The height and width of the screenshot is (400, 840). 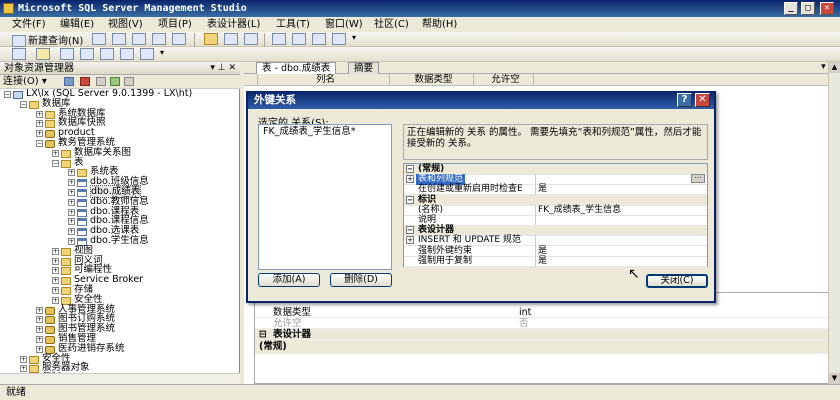 I want to click on save-icon, so click(x=231, y=39).